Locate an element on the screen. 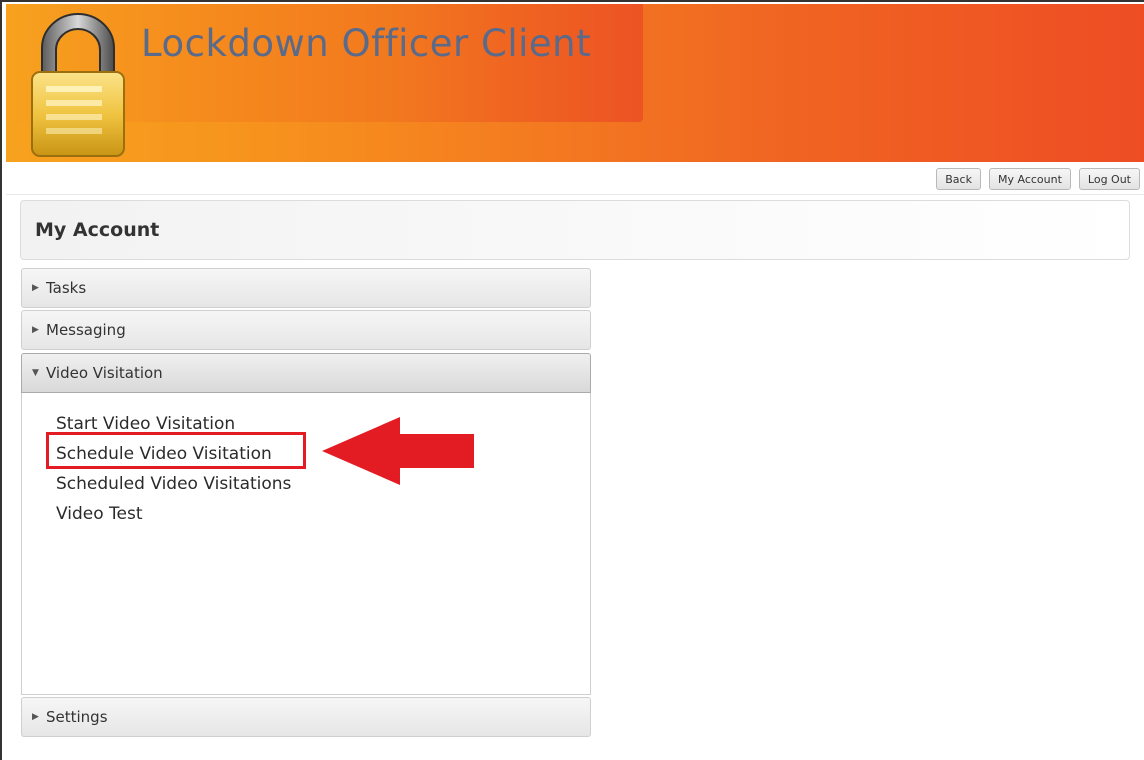 Image resolution: width=1144 pixels, height=760 pixels. caret-down-icon: ▼ is located at coordinates (35, 373).